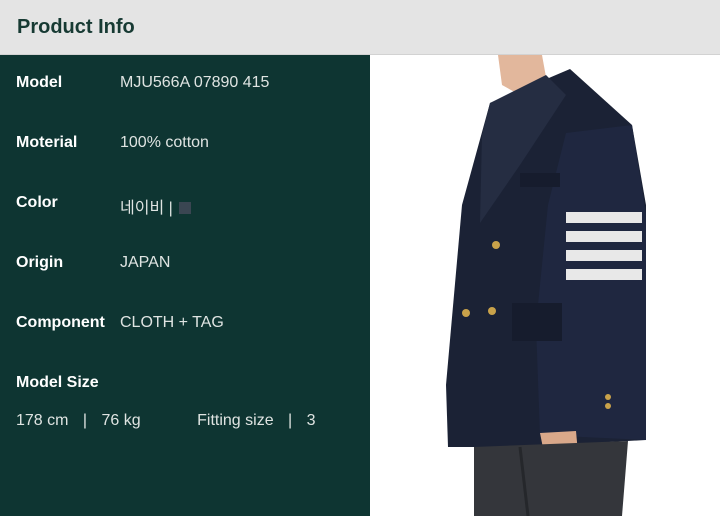  Describe the element at coordinates (39, 82) in the screenshot. I see `detail-label-model: Model` at that location.